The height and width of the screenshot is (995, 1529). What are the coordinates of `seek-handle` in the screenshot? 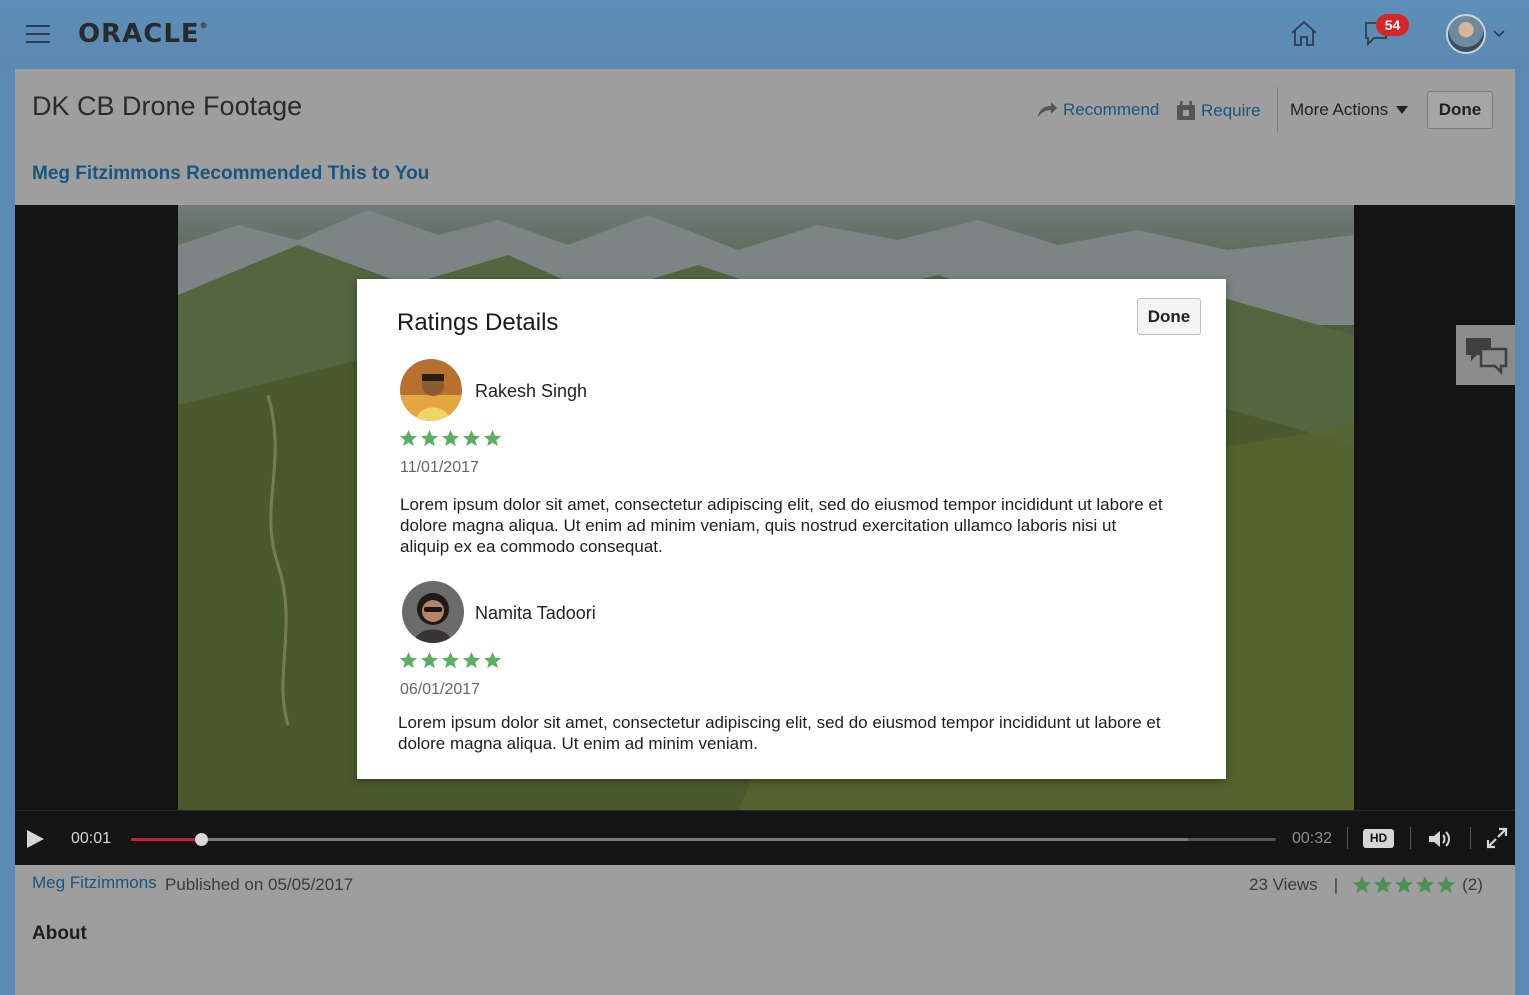 It's located at (201, 839).